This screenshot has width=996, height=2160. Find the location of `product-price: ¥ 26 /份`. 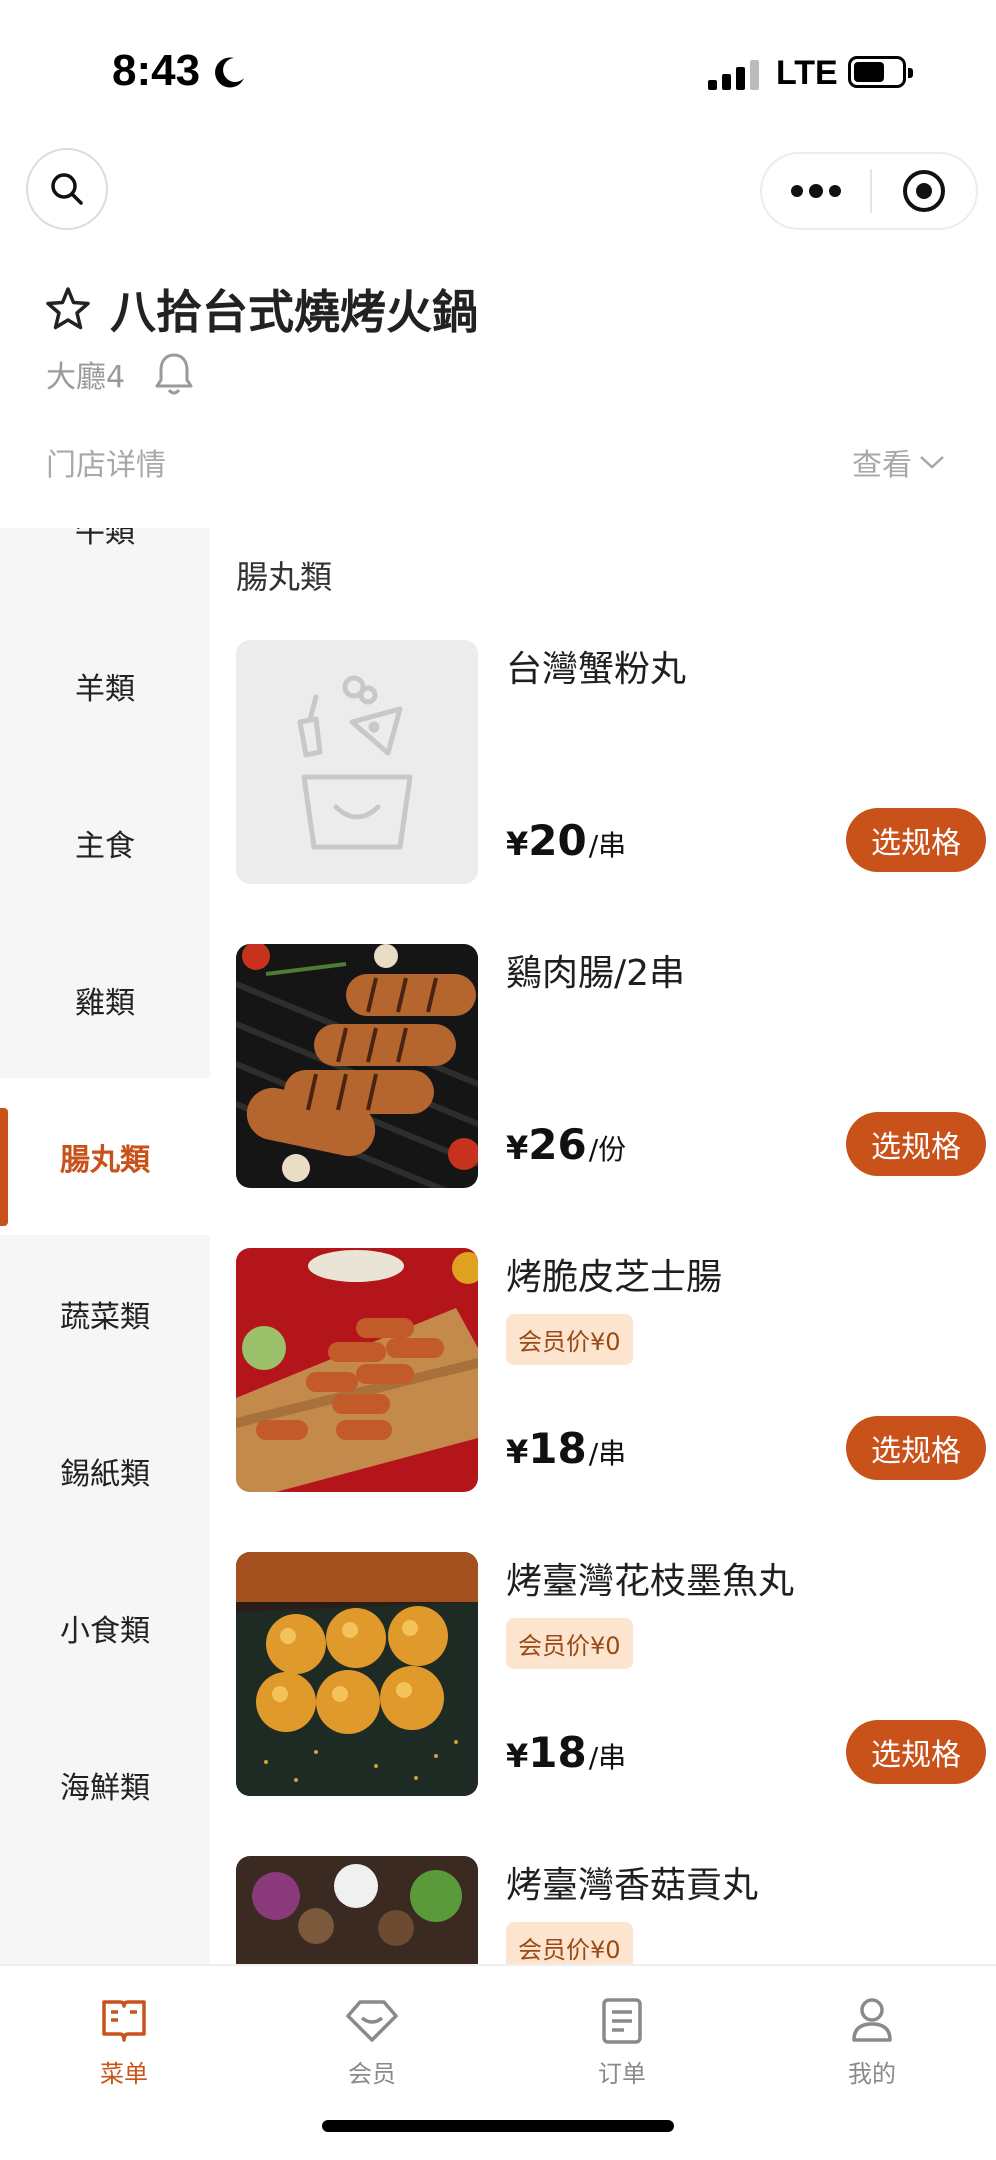

product-price: ¥ 26 /份 is located at coordinates (566, 1144).